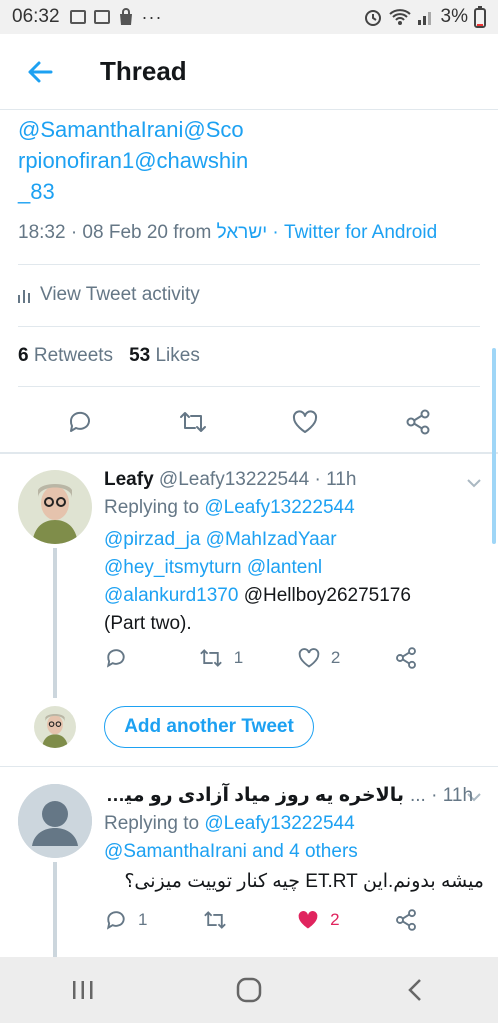  I want to click on wifi-icon, so click(399, 17).